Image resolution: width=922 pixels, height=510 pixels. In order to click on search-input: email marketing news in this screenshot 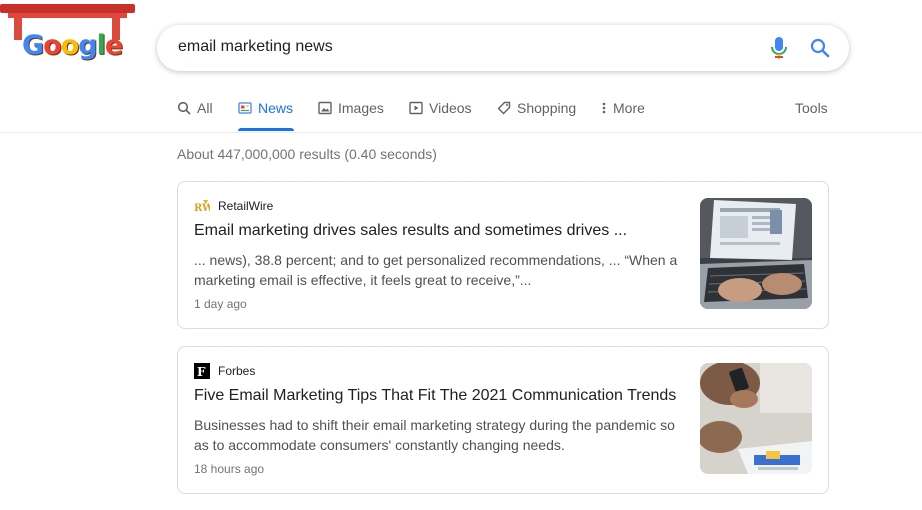, I will do `click(255, 47)`.